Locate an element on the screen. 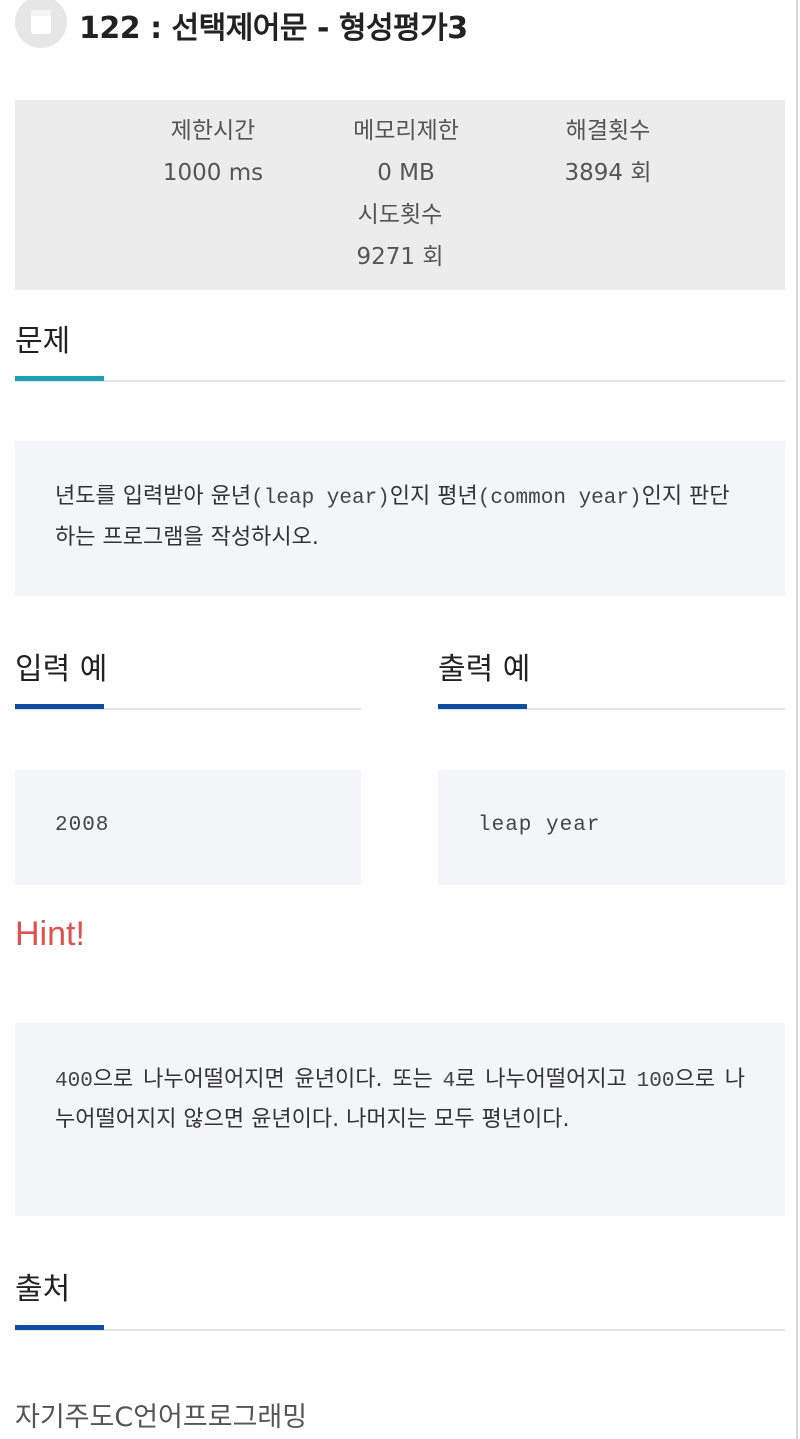 The width and height of the screenshot is (800, 1439). output-example-accent-bar is located at coordinates (482, 706).